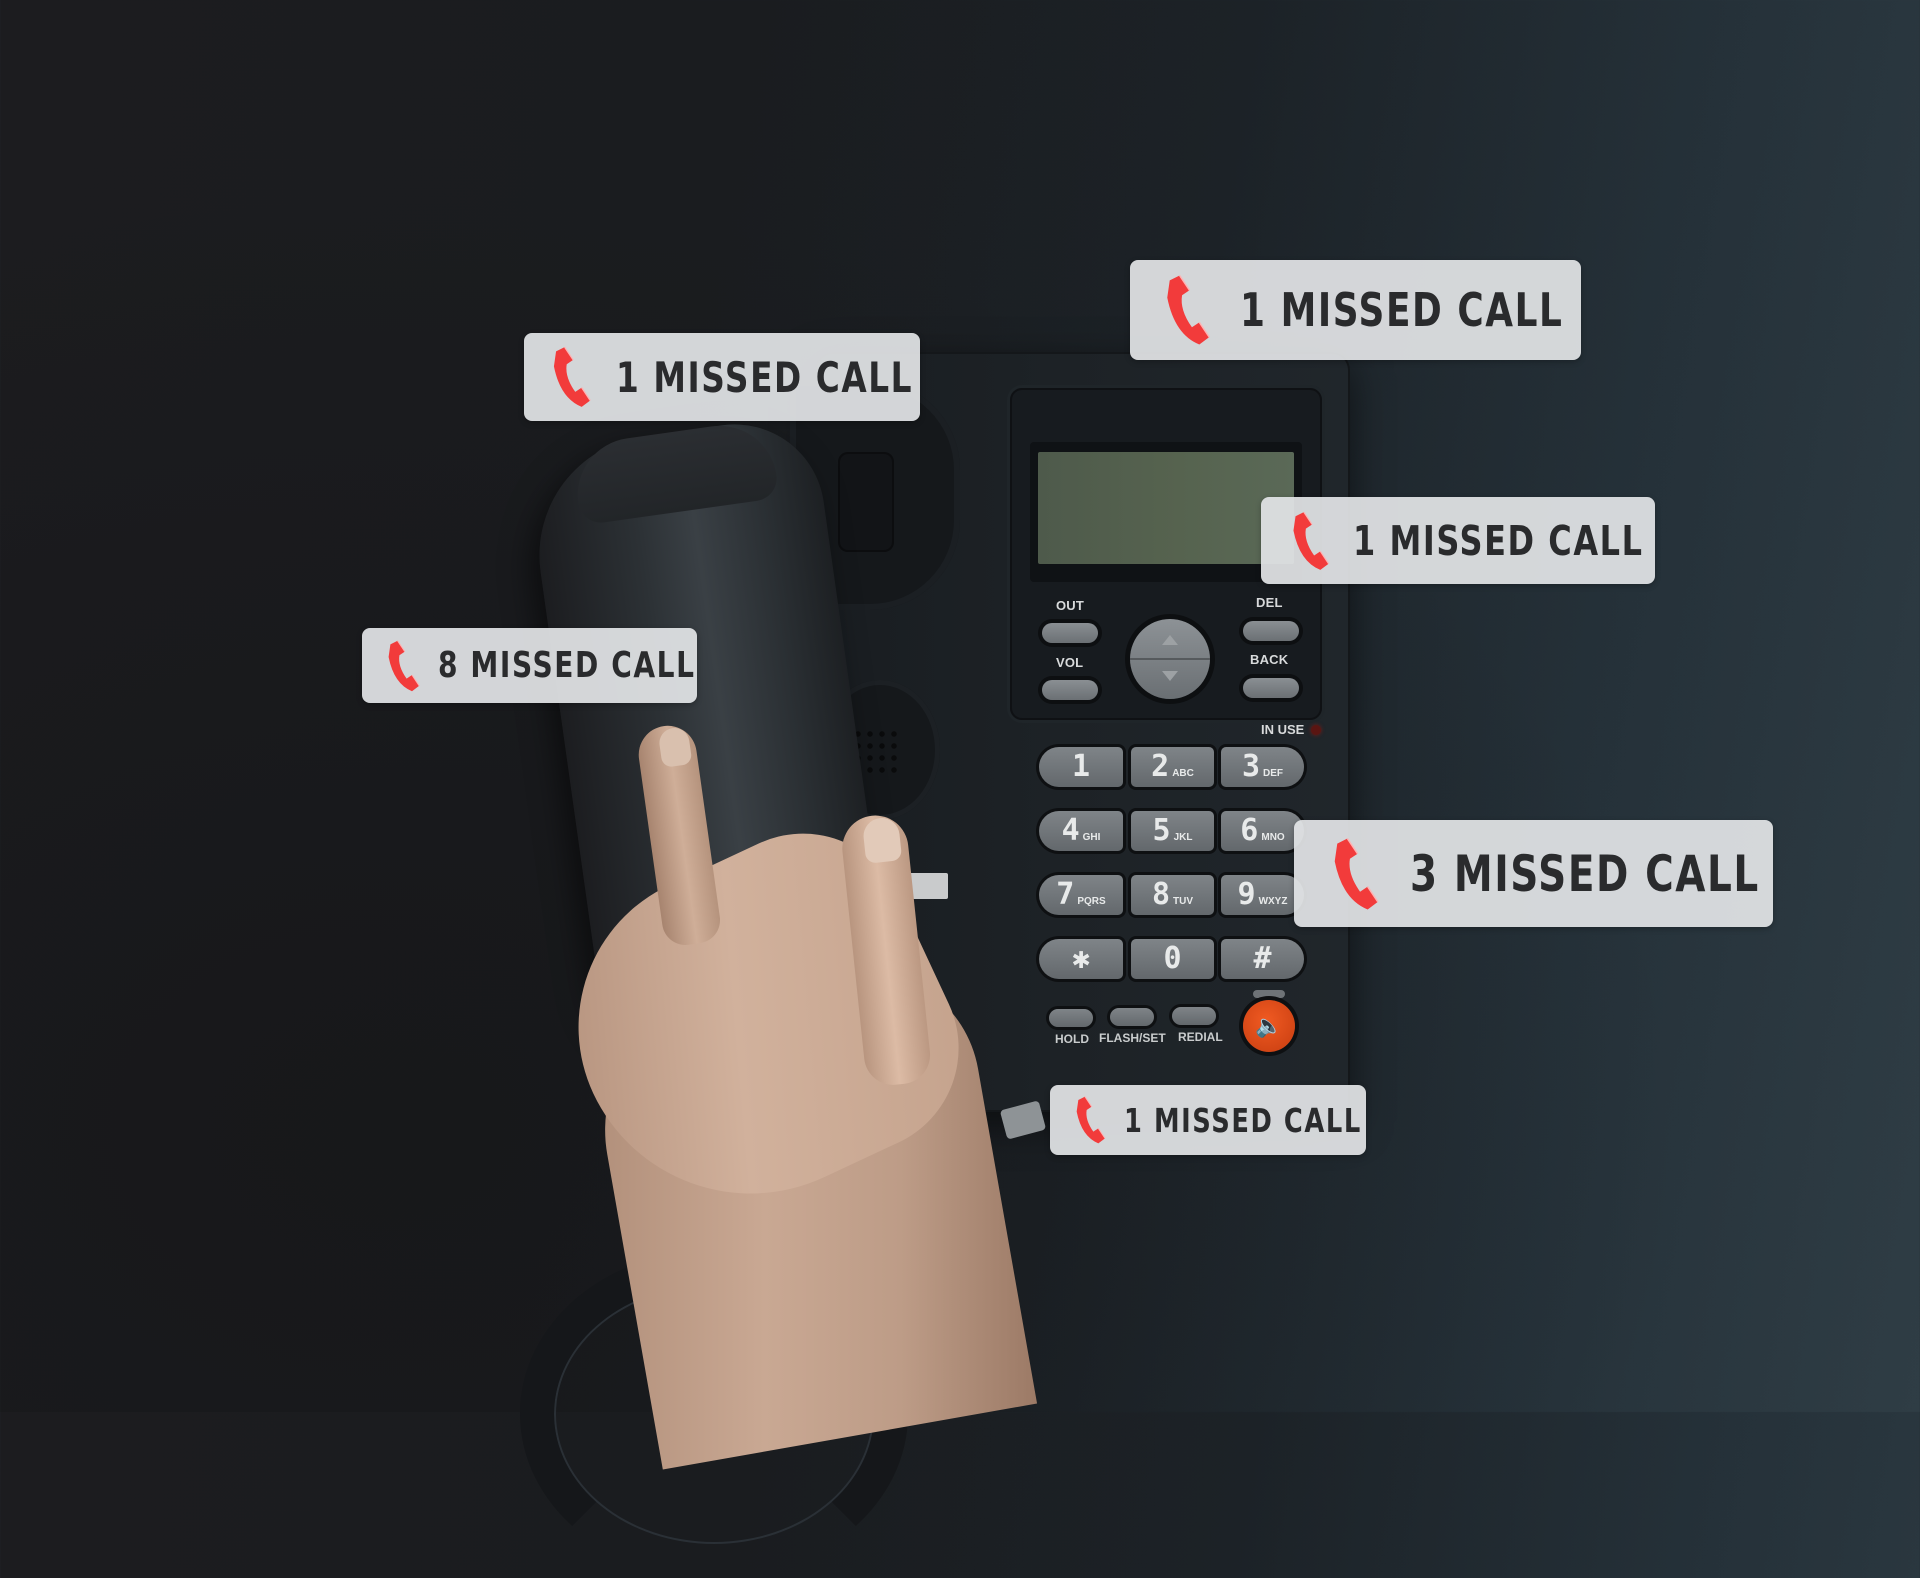  I want to click on lcd-screen, so click(1166, 508).